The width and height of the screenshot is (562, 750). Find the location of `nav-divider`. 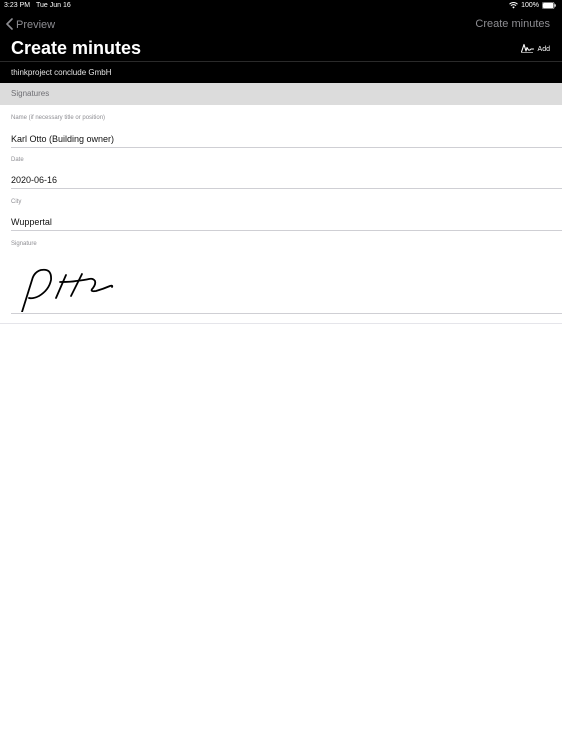

nav-divider is located at coordinates (281, 61).